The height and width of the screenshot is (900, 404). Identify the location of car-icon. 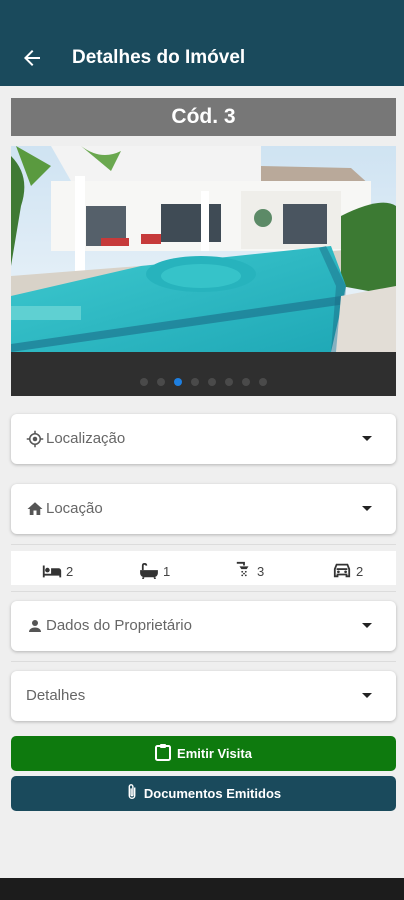
(342, 570).